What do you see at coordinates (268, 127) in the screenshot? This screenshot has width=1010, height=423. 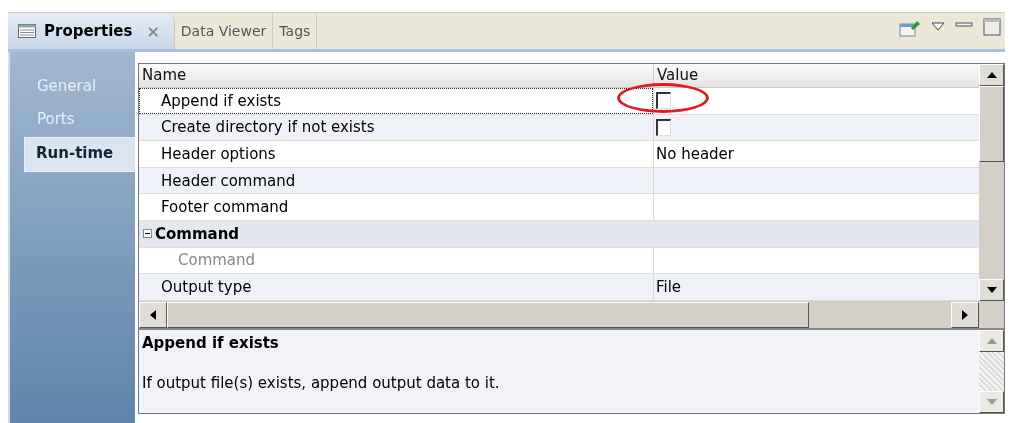 I see `property-name: Create directory if not exists` at bounding box center [268, 127].